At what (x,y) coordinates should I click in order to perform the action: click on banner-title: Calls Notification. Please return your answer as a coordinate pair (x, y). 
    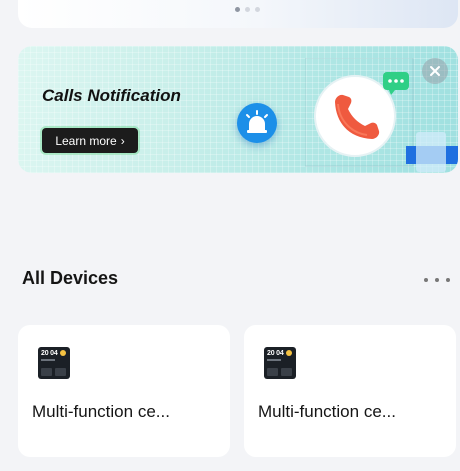
    Looking at the image, I should click on (111, 95).